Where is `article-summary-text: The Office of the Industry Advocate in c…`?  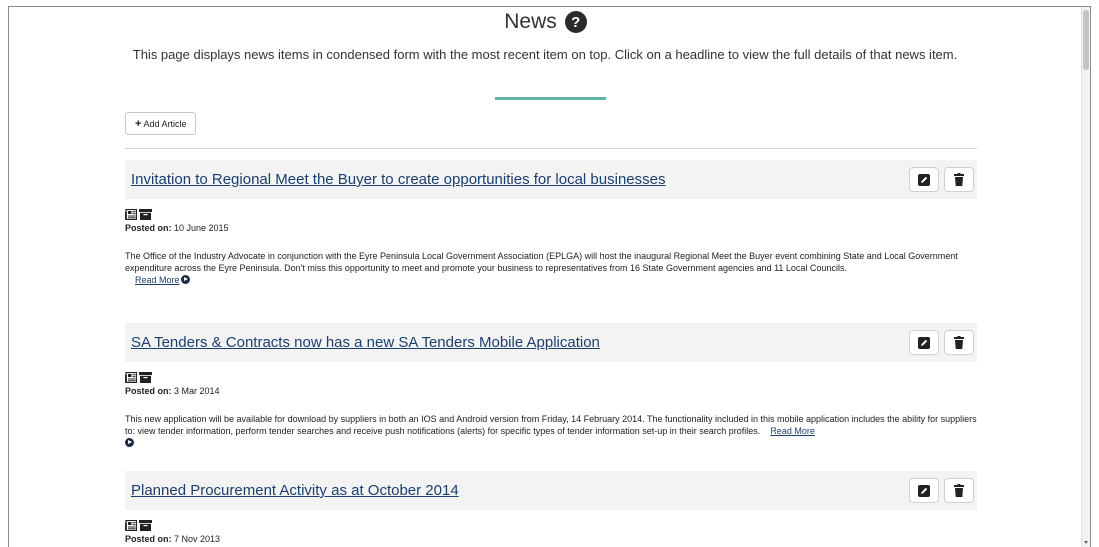 article-summary-text: The Office of the Industry Advocate in c… is located at coordinates (541, 262).